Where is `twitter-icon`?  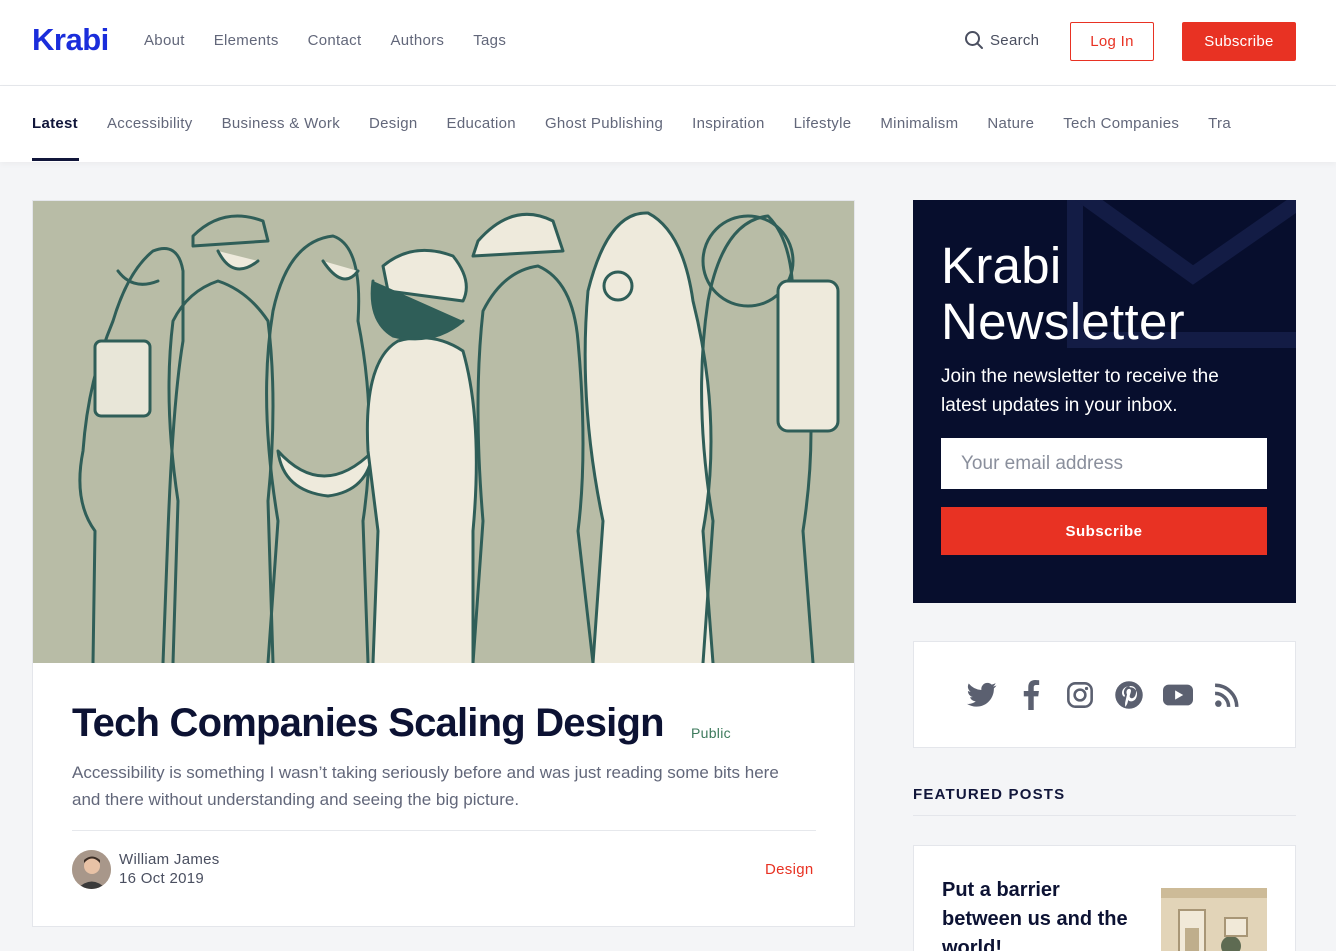
twitter-icon is located at coordinates (982, 695).